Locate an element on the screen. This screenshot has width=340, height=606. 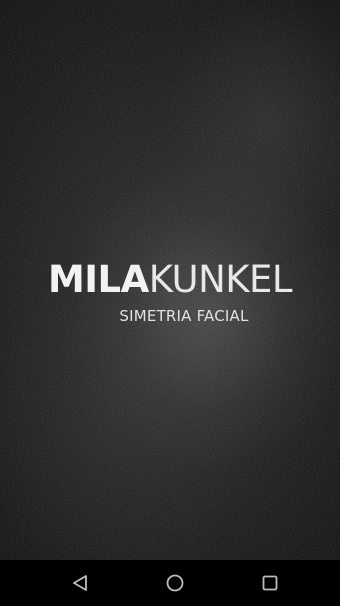
system-navigation-bar is located at coordinates (170, 583).